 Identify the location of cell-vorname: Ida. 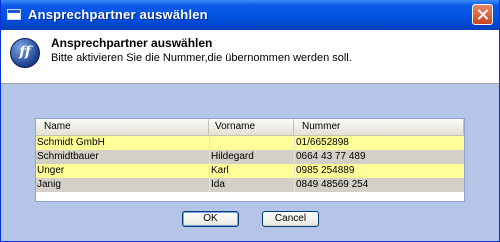
(251, 185).